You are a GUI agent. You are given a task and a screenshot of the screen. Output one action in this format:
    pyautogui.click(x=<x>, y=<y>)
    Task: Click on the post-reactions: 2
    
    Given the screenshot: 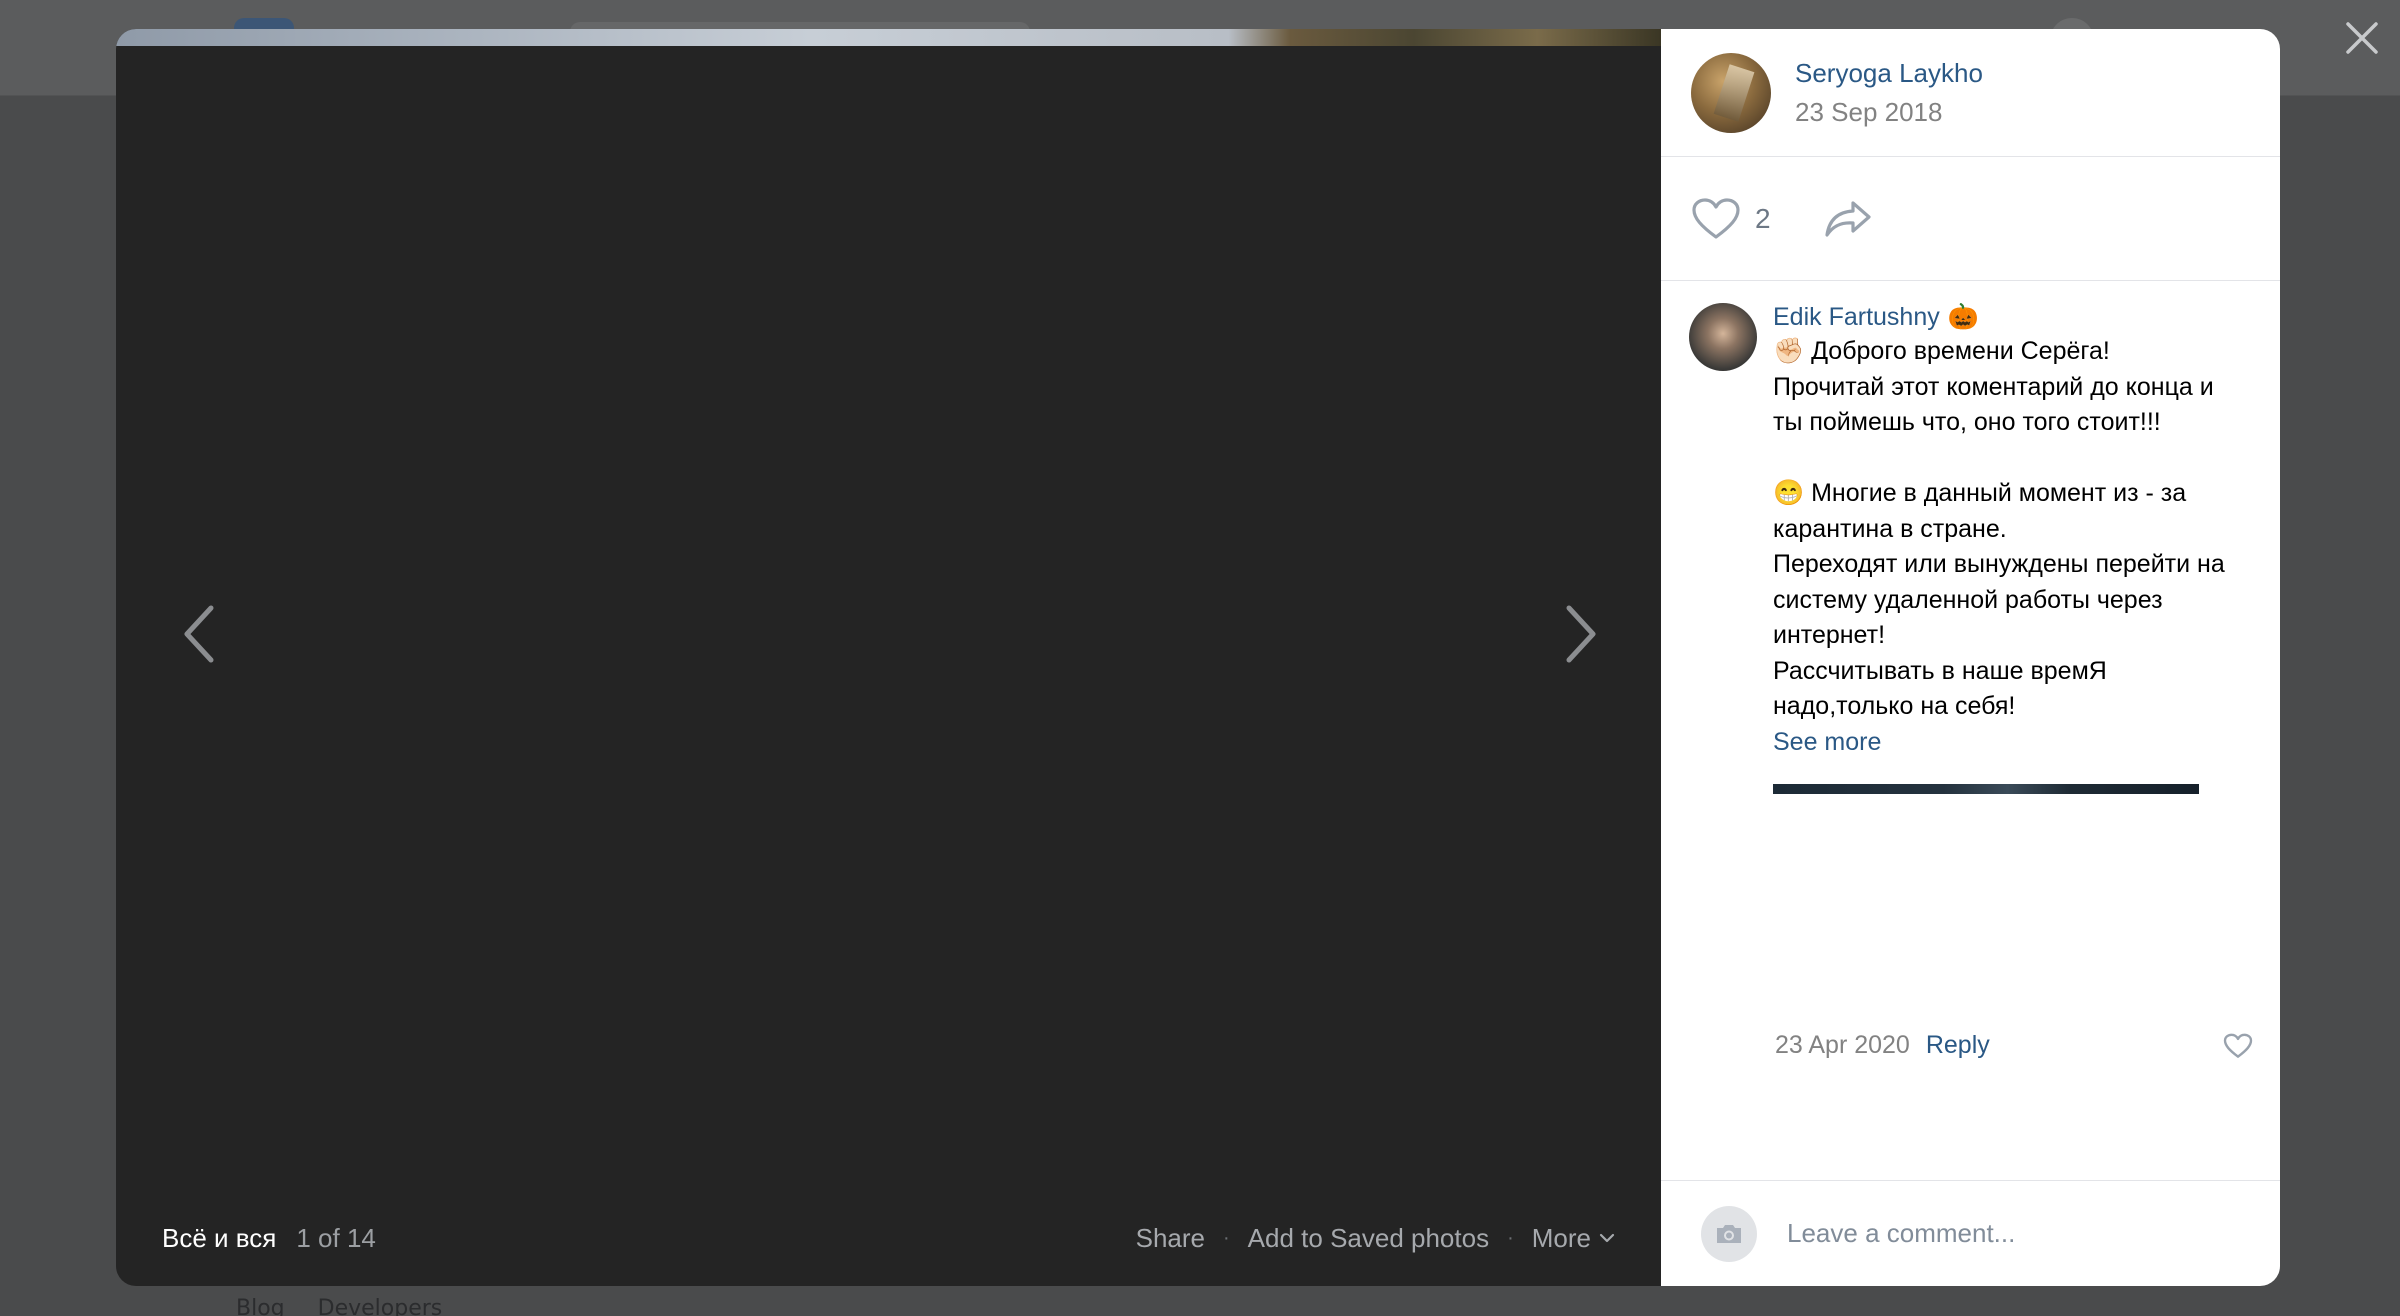 What is the action you would take?
    pyautogui.click(x=1970, y=219)
    